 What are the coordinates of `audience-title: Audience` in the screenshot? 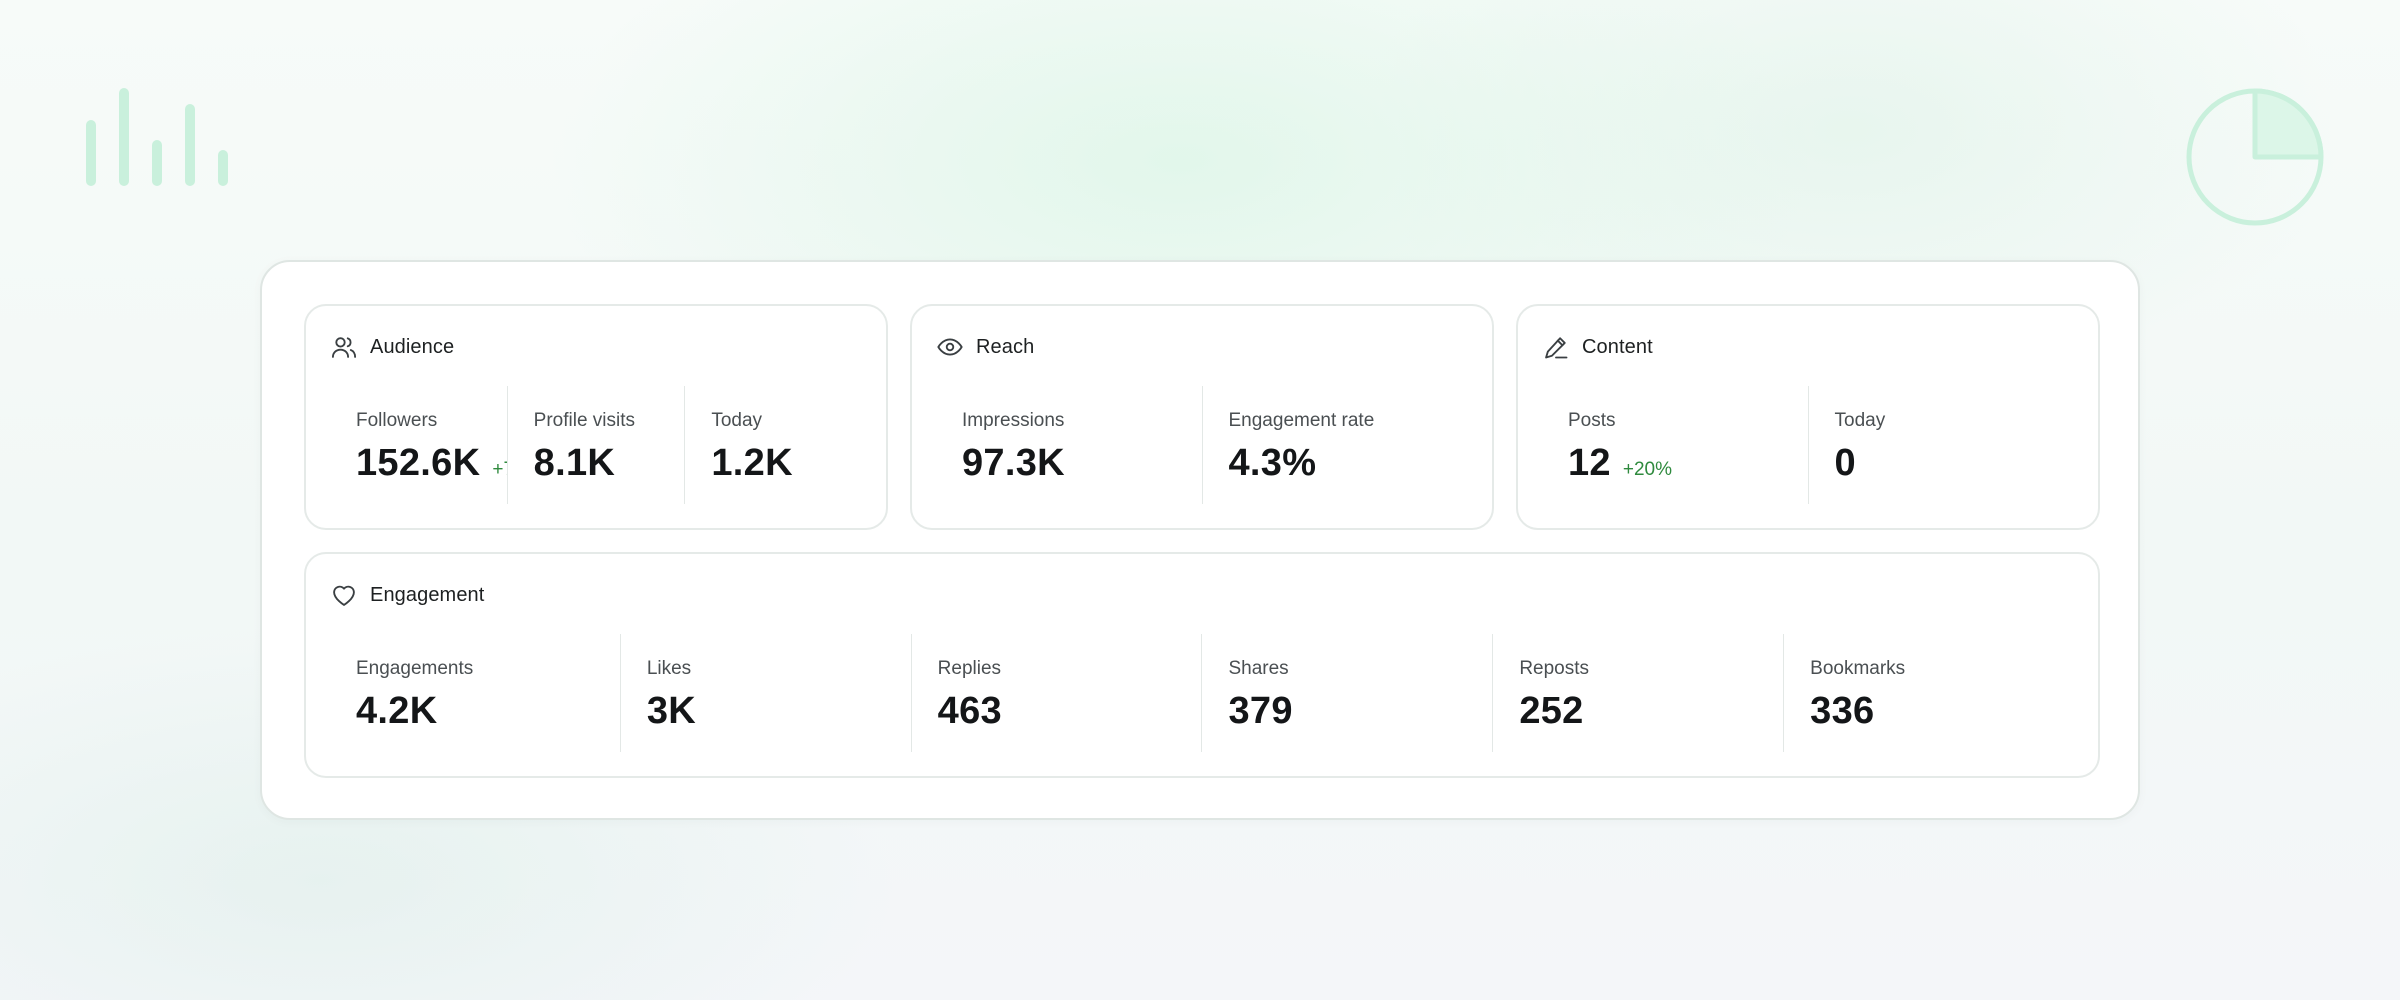 It's located at (412, 346).